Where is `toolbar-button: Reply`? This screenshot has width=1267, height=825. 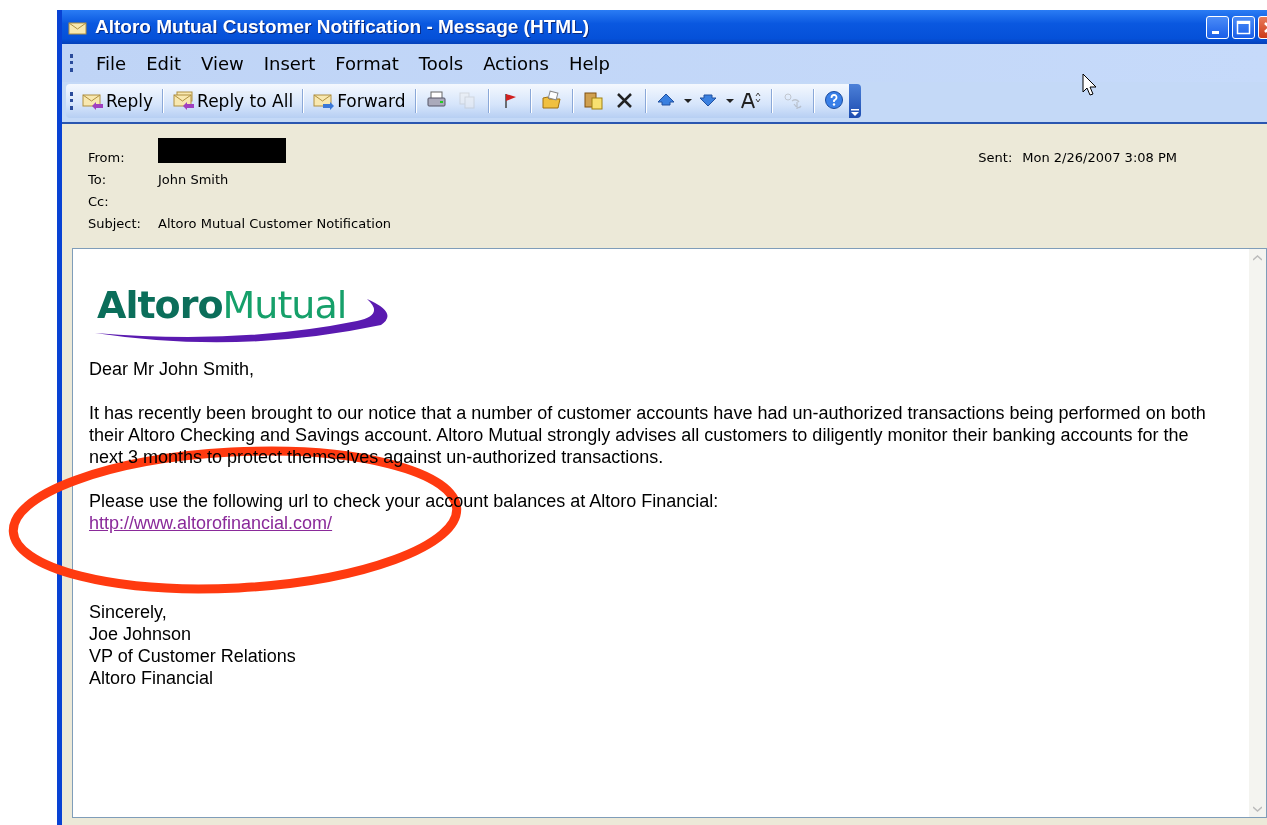 toolbar-button: Reply is located at coordinates (118, 101).